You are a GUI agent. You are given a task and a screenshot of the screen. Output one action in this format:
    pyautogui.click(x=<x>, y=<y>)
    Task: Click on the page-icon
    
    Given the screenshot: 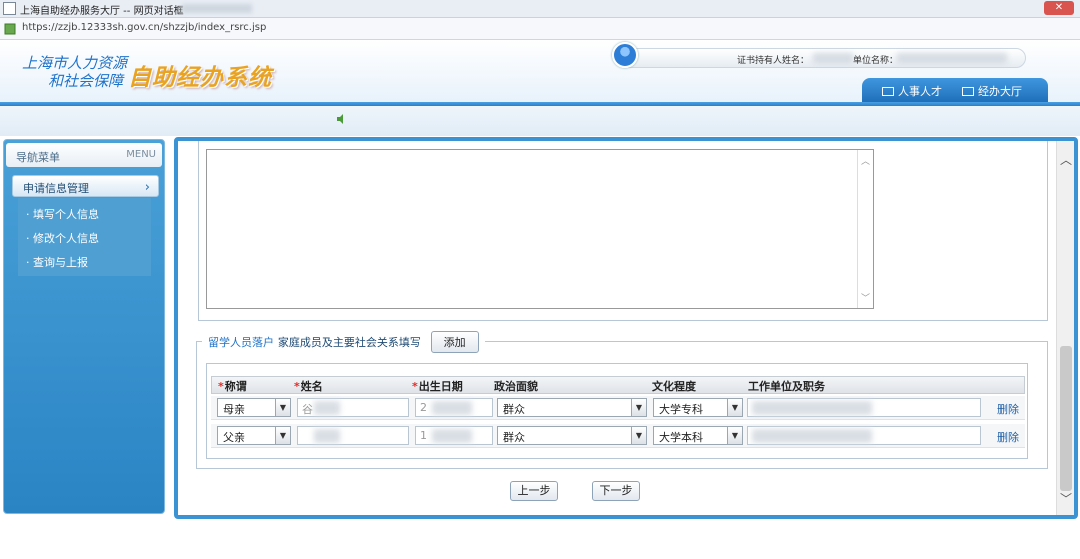 What is the action you would take?
    pyautogui.click(x=10, y=29)
    